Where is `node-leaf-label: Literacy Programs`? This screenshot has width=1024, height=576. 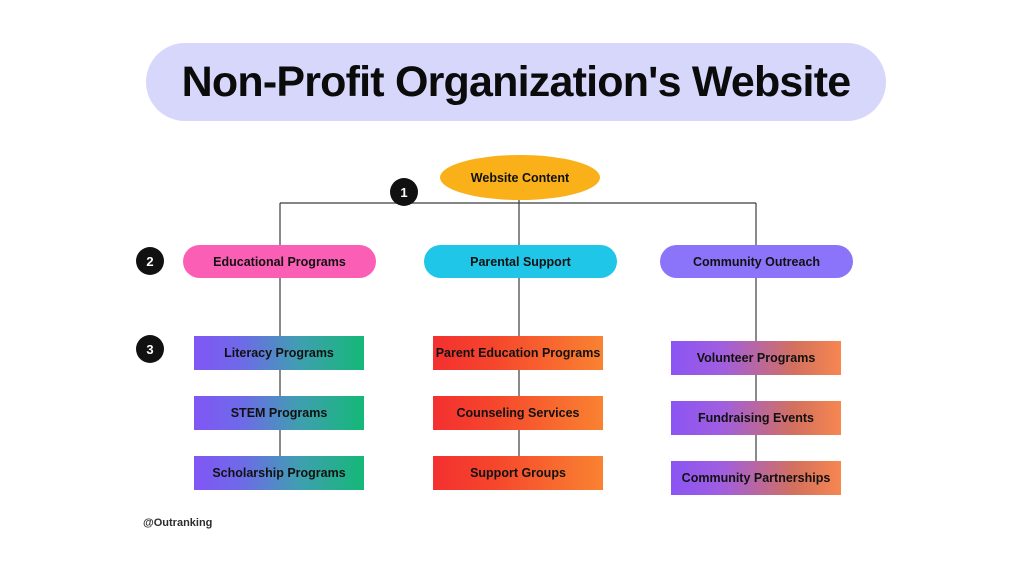
node-leaf-label: Literacy Programs is located at coordinates (279, 353).